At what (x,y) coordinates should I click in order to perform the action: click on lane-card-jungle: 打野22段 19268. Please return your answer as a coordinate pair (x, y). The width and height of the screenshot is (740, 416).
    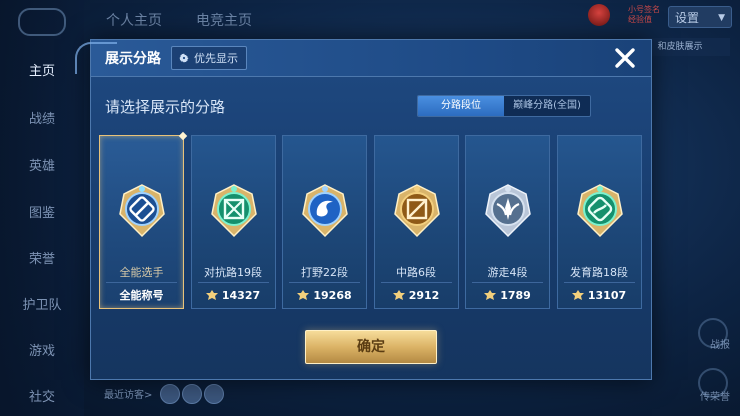
    Looking at the image, I should click on (324, 222).